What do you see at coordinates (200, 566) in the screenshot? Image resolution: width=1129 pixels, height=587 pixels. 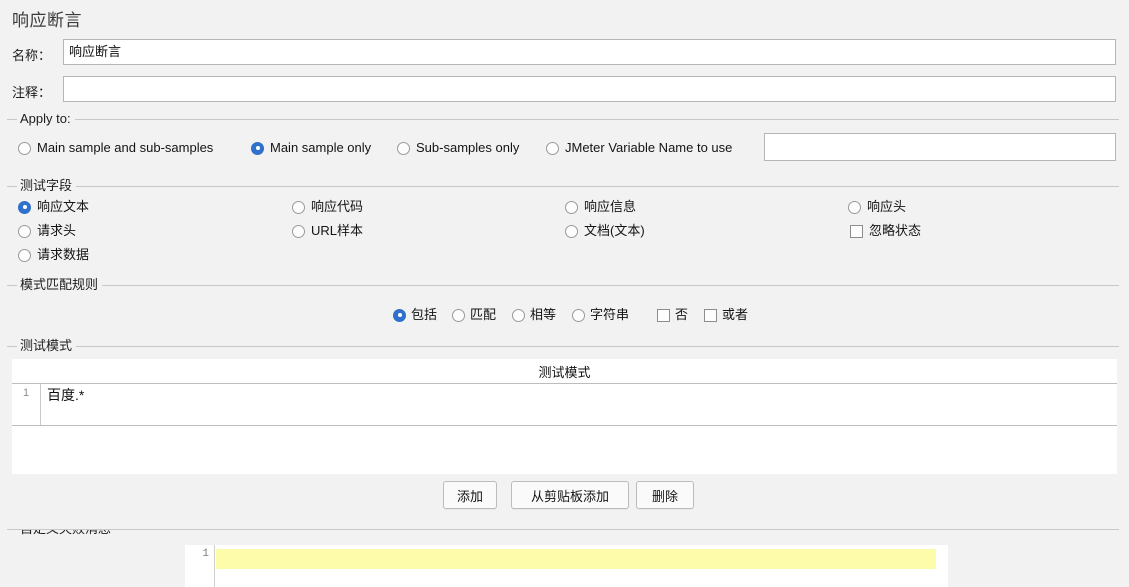 I see `editor-gutter: 1` at bounding box center [200, 566].